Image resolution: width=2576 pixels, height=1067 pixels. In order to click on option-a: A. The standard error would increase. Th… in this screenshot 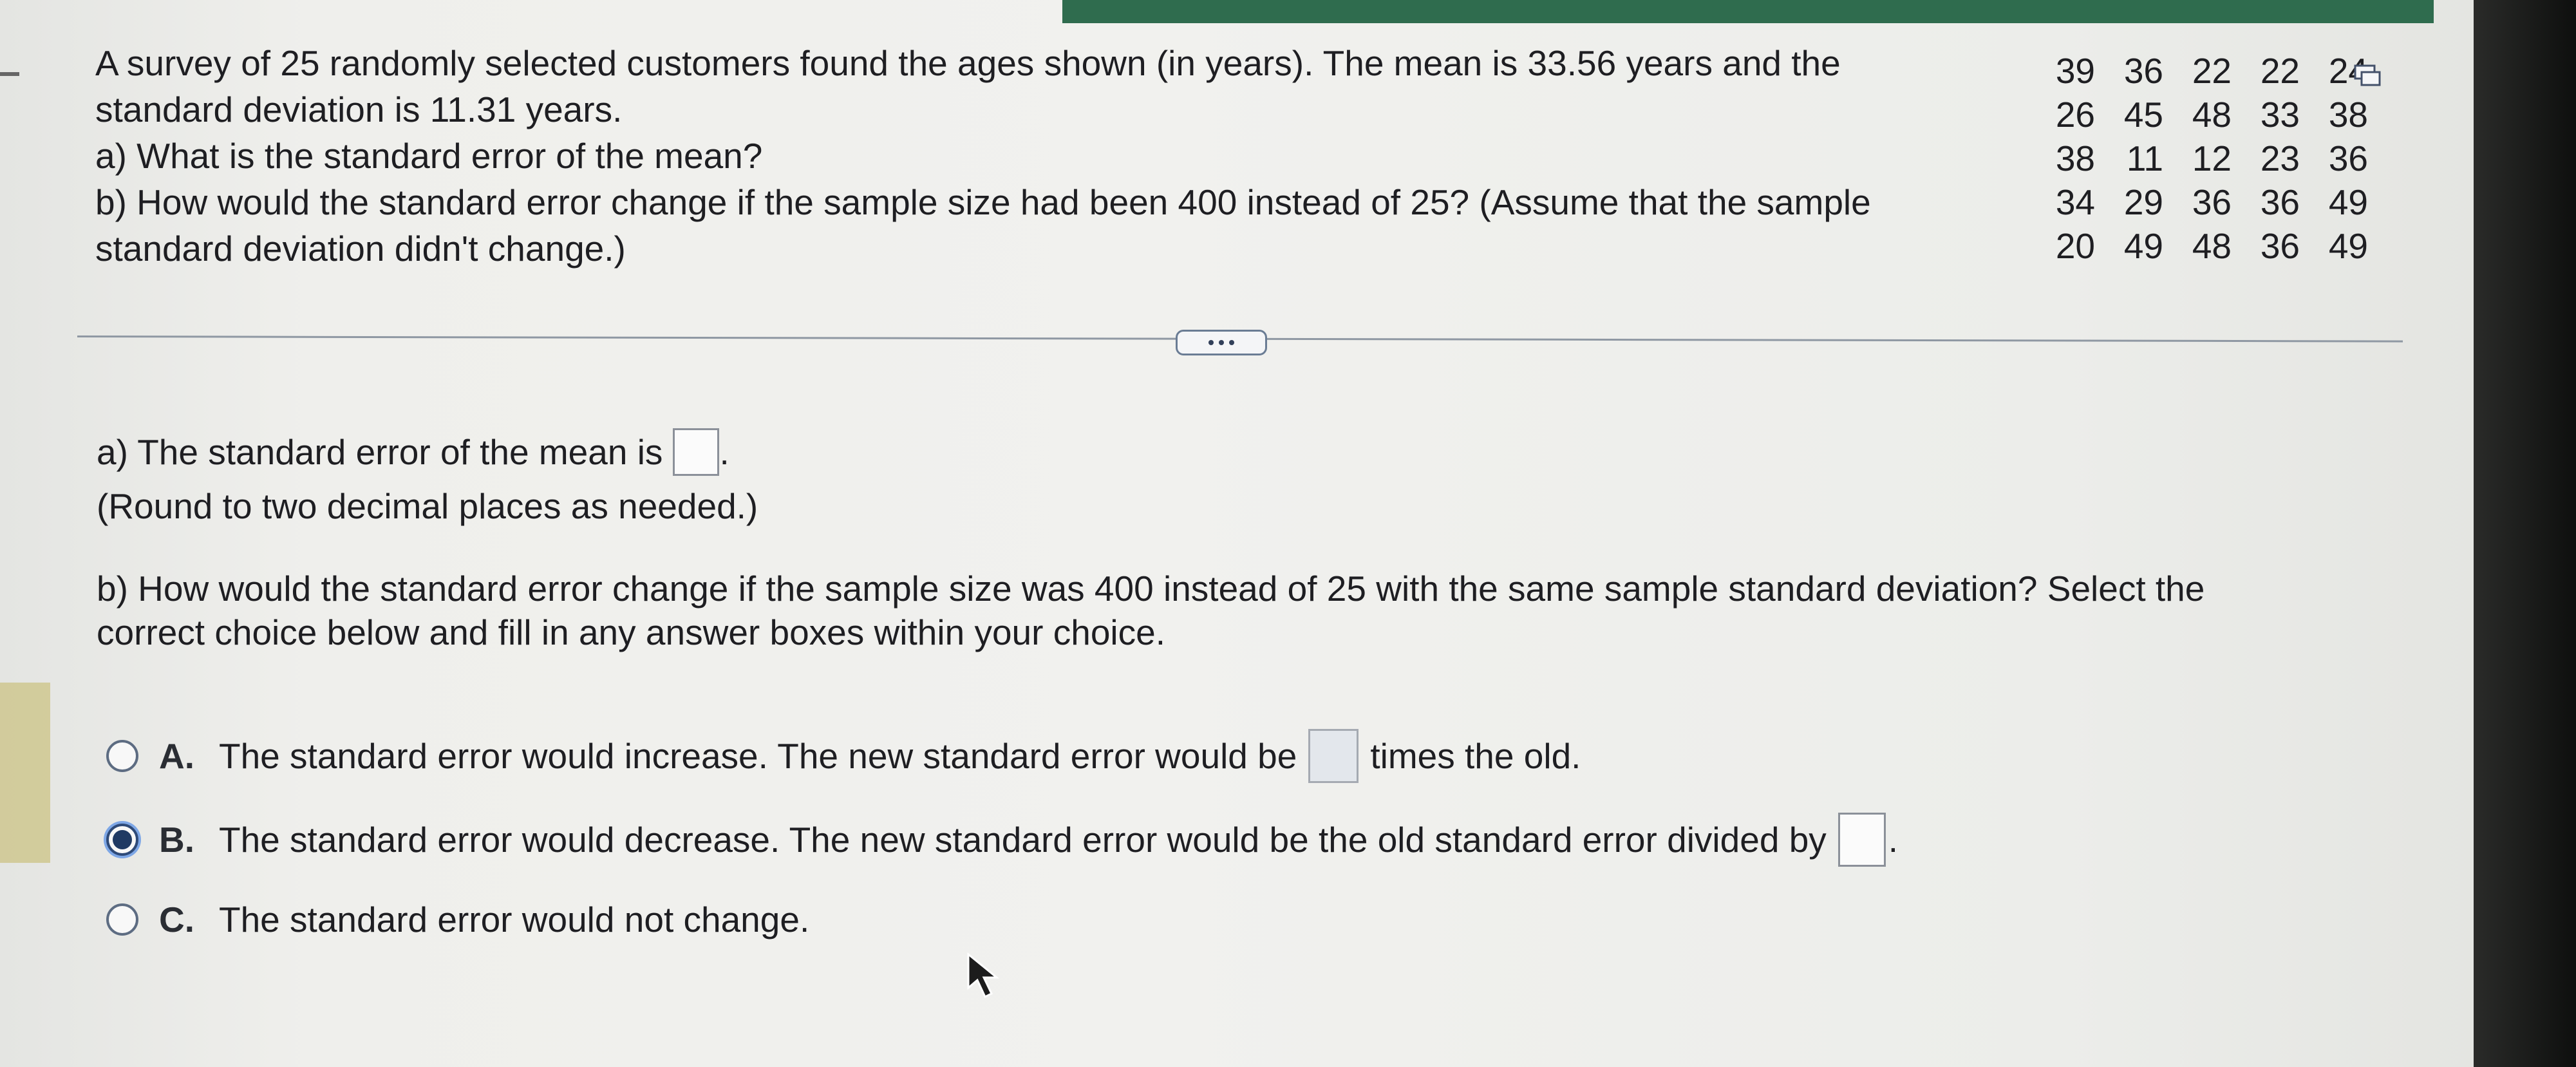, I will do `click(843, 756)`.